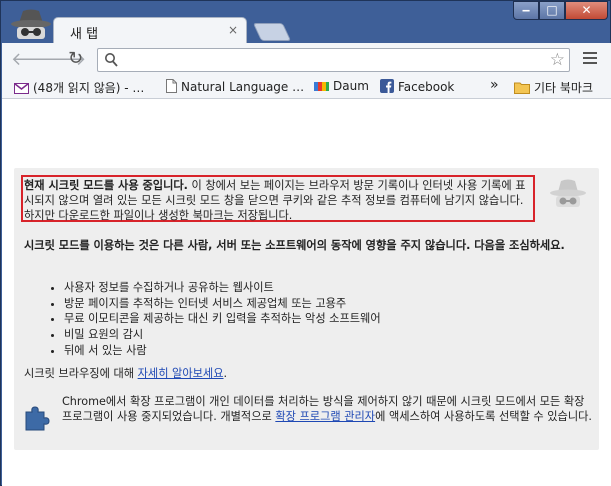 The height and width of the screenshot is (486, 611). What do you see at coordinates (564, 88) in the screenshot?
I see `bookmark-label: 기타 북마크` at bounding box center [564, 88].